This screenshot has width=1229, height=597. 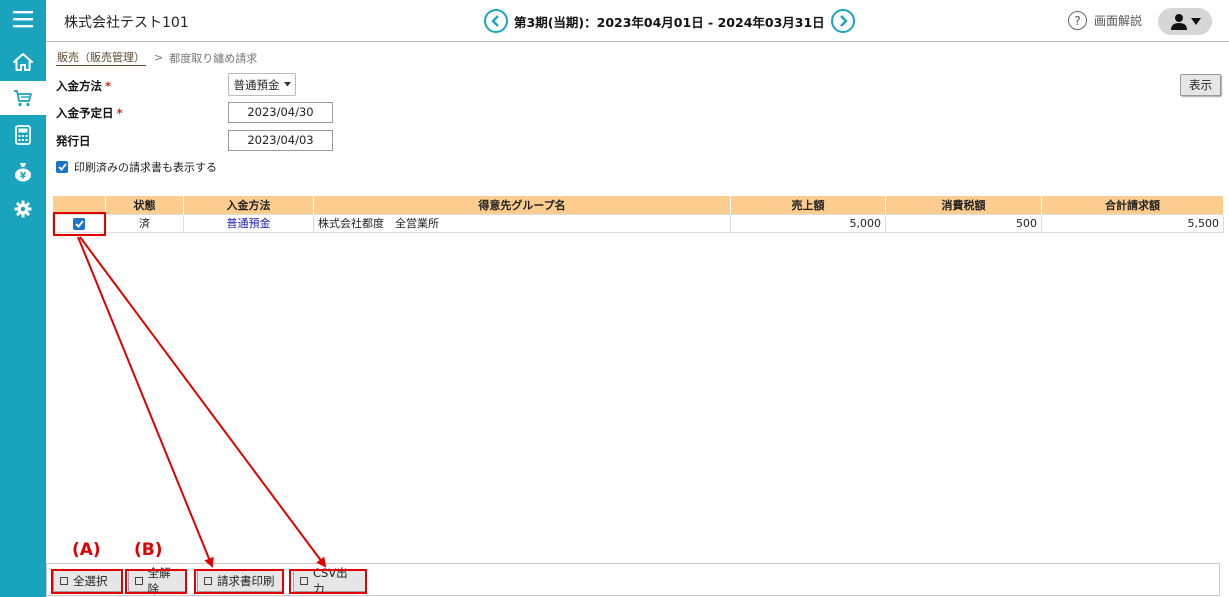 I want to click on arrow-to-csv-button, so click(x=203, y=402).